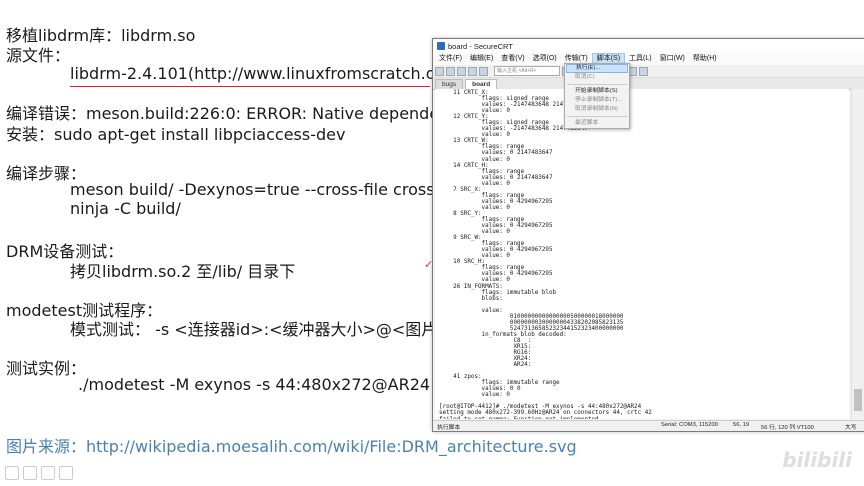  Describe the element at coordinates (449, 428) in the screenshot. I see `status-message: 执行脚本` at that location.